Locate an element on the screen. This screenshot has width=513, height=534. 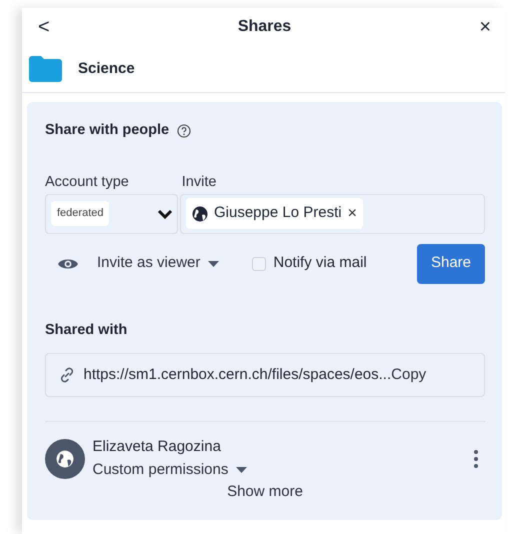
chevron-down-icon is located at coordinates (165, 214).